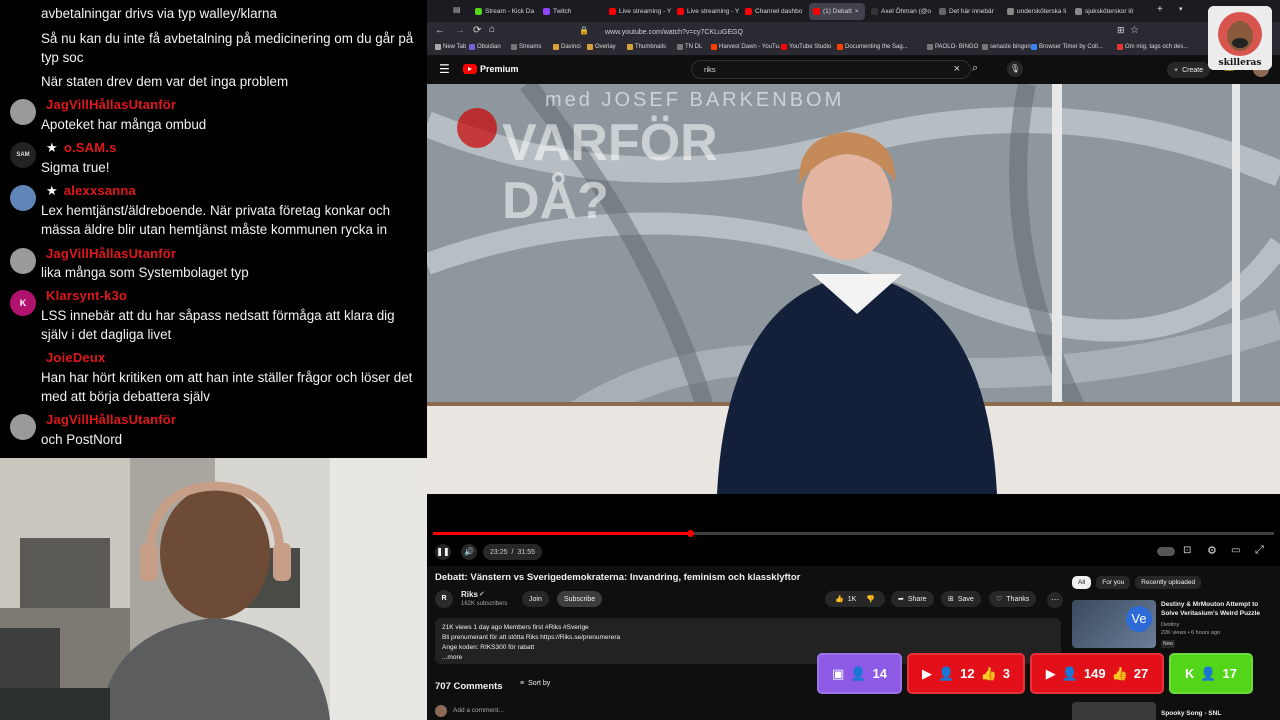 The width and height of the screenshot is (1280, 720). What do you see at coordinates (535, 599) in the screenshot?
I see `join-button: Join` at bounding box center [535, 599].